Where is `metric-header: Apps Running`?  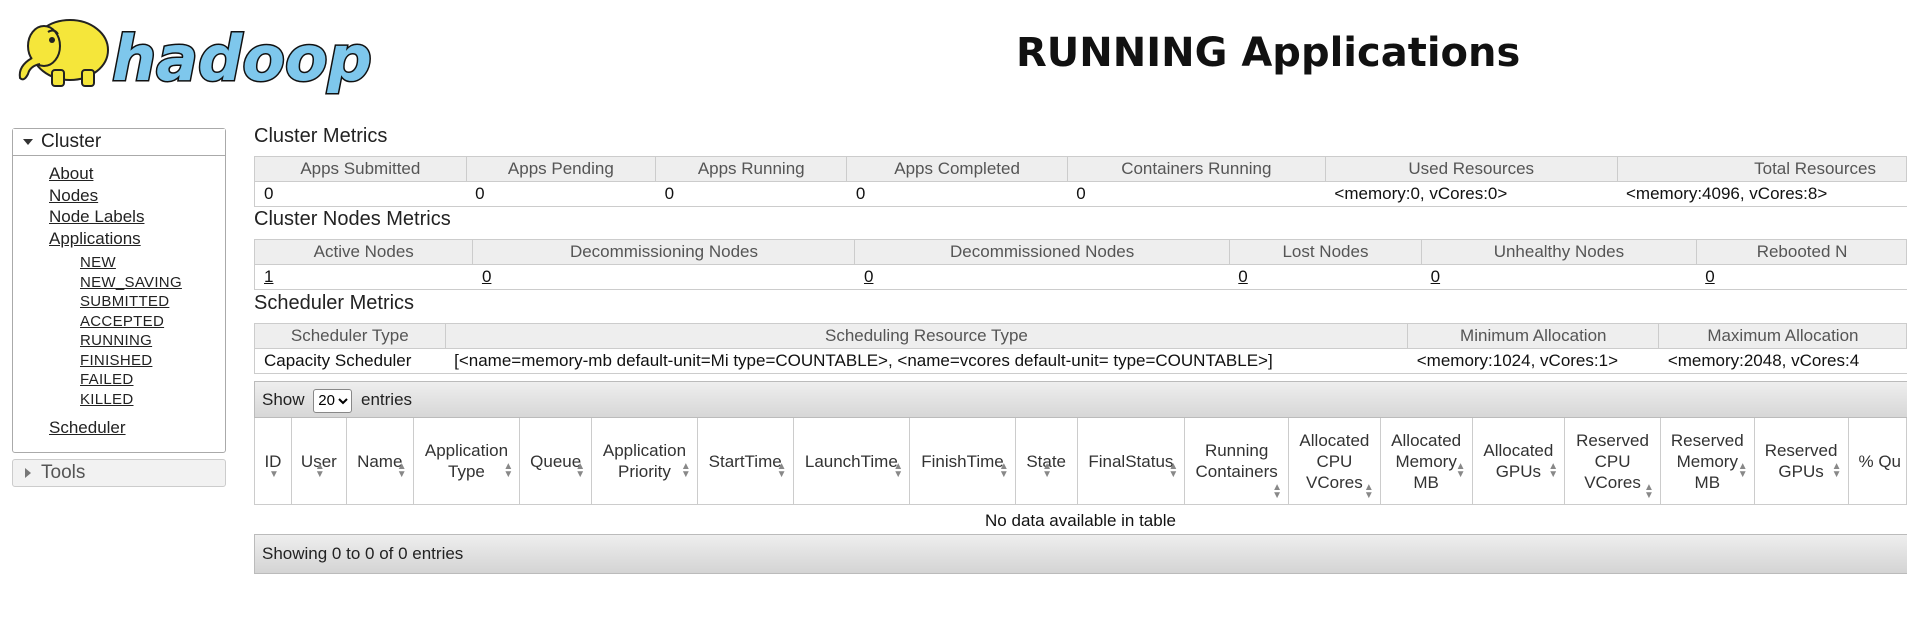 metric-header: Apps Running is located at coordinates (751, 169).